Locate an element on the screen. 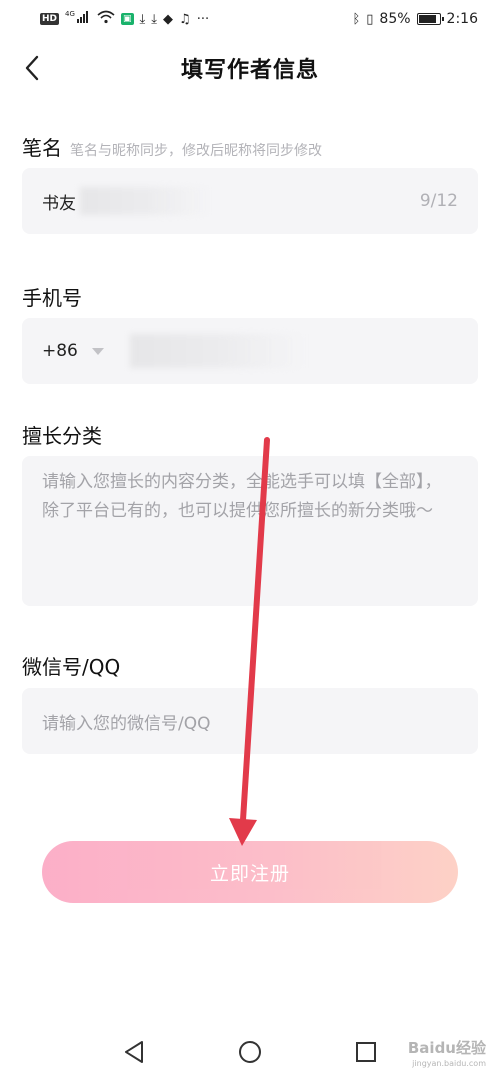 The width and height of the screenshot is (500, 1083). pen-name-value-wrap: 书友 is located at coordinates (231, 201).